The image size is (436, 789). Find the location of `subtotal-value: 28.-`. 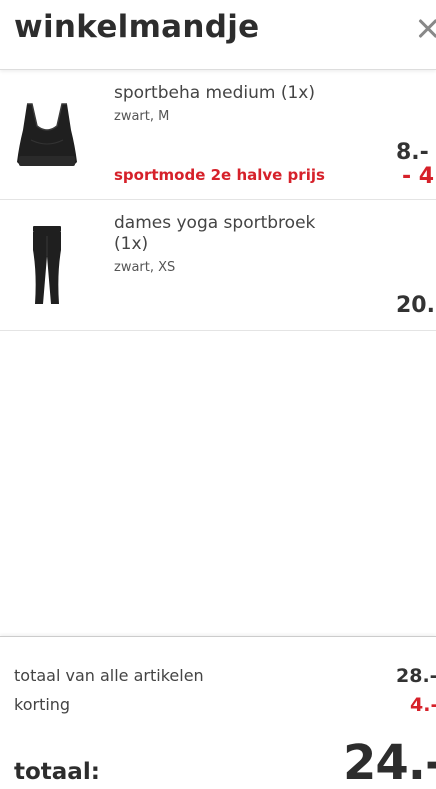

subtotal-value: 28.- is located at coordinates (416, 676).